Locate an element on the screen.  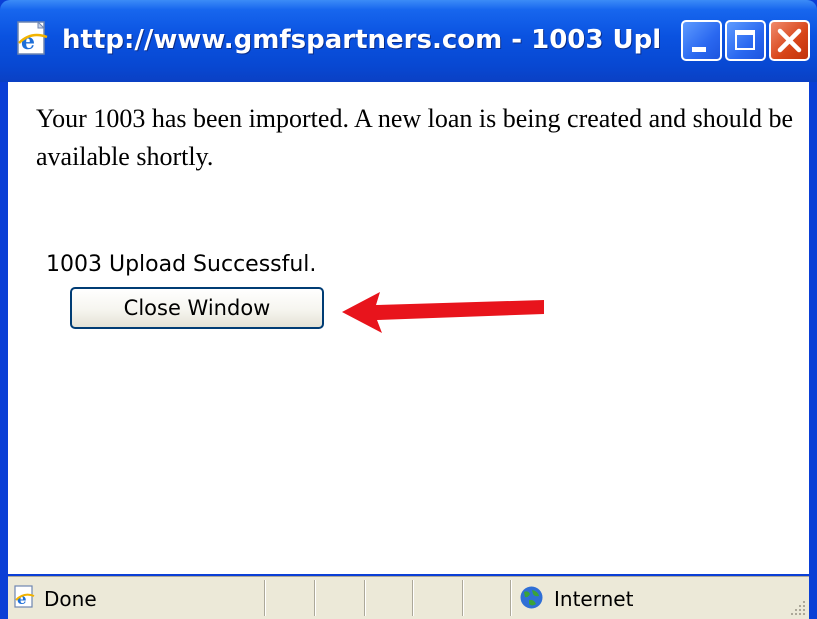
close-window-x-button is located at coordinates (789, 40).